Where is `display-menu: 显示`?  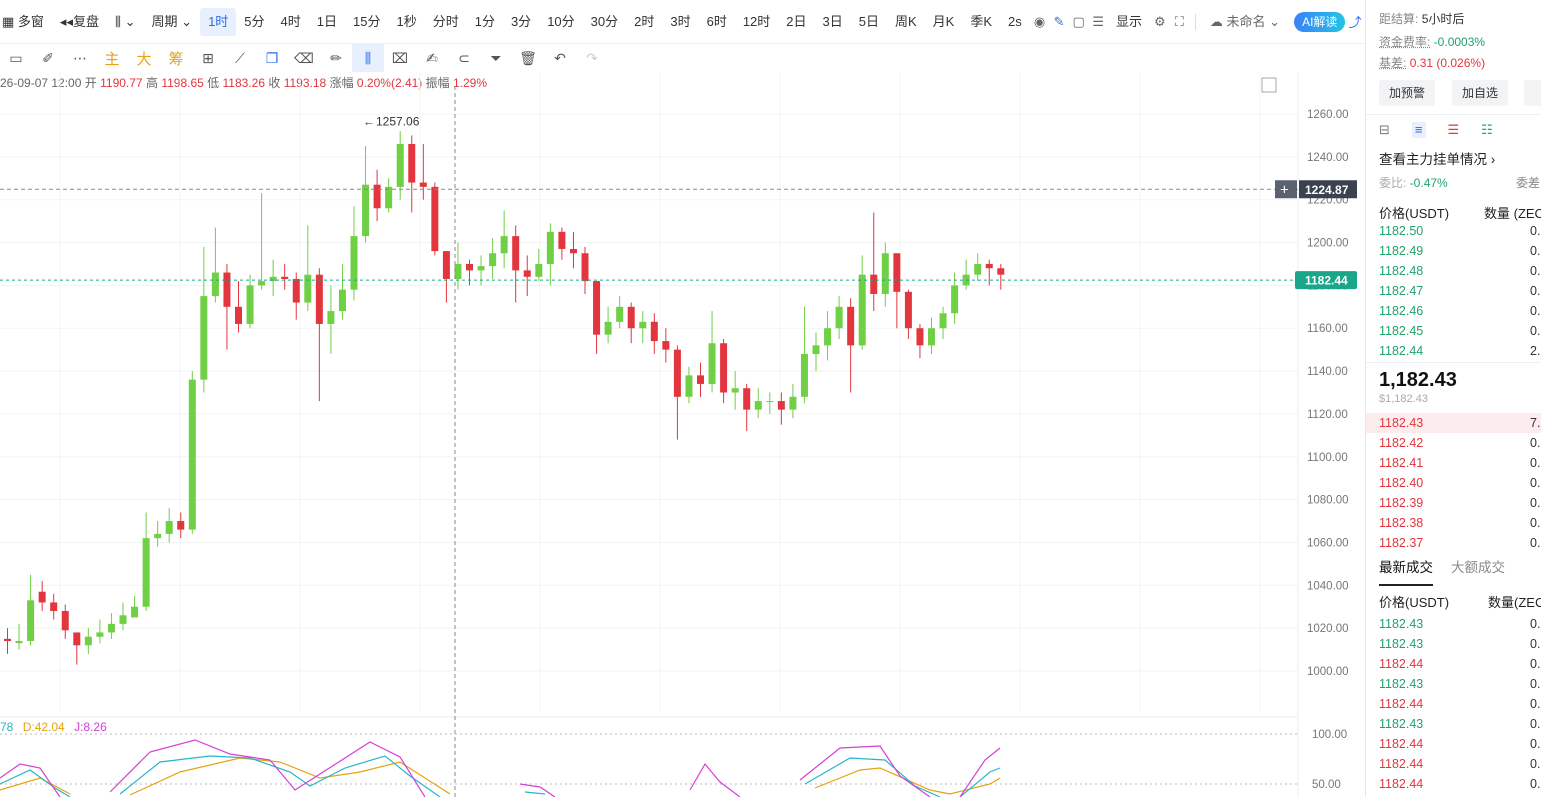
display-menu: 显示 is located at coordinates (1129, 22).